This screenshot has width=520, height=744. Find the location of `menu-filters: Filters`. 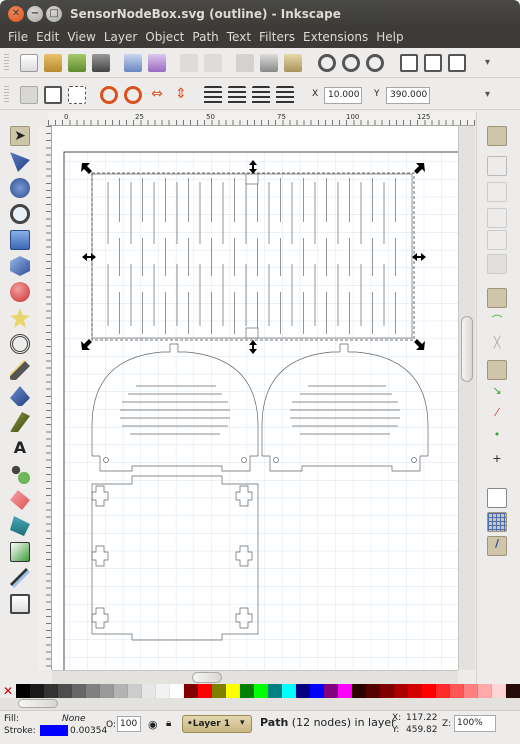

menu-filters: Filters is located at coordinates (277, 38).